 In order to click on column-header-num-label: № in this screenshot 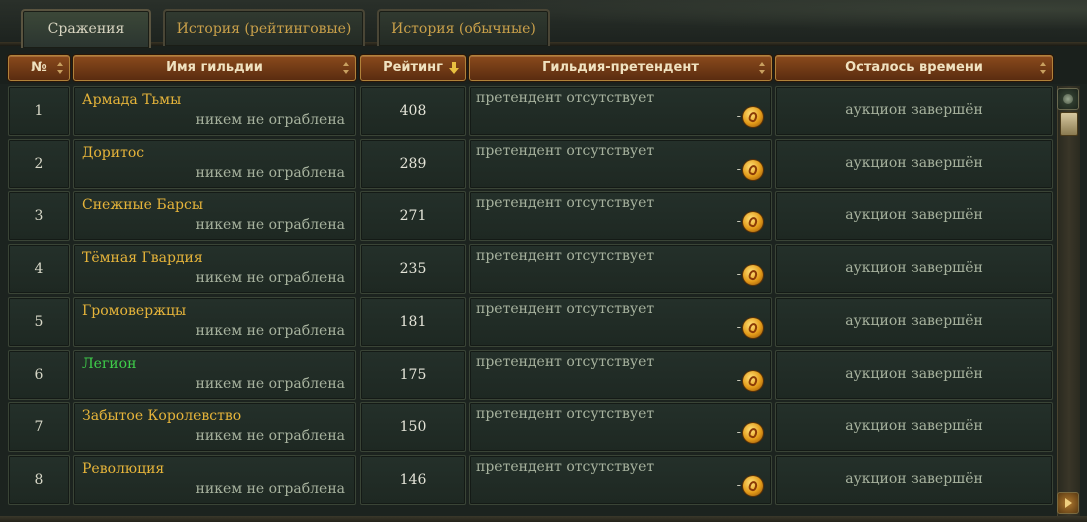, I will do `click(39, 67)`.